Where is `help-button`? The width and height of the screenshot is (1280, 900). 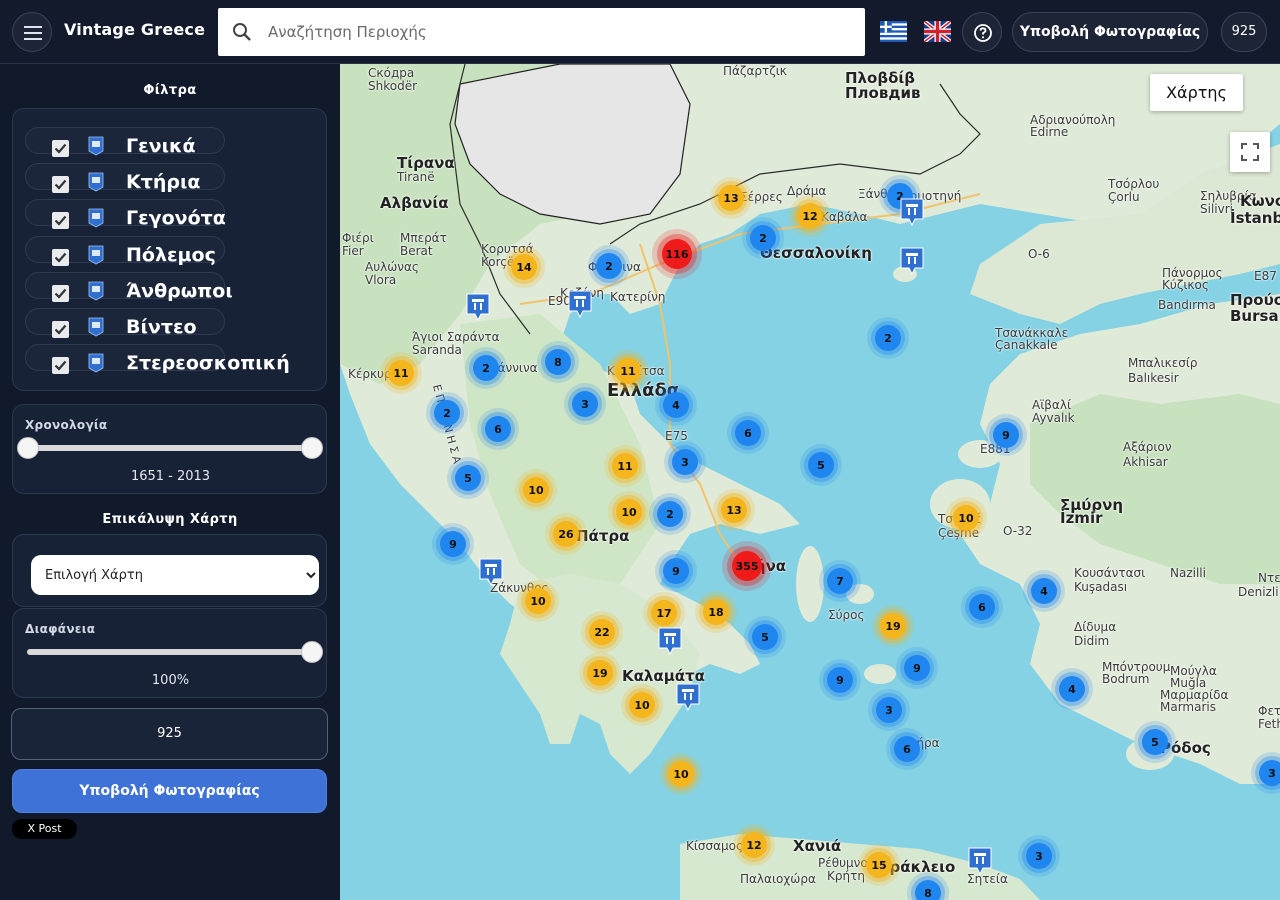
help-button is located at coordinates (982, 32).